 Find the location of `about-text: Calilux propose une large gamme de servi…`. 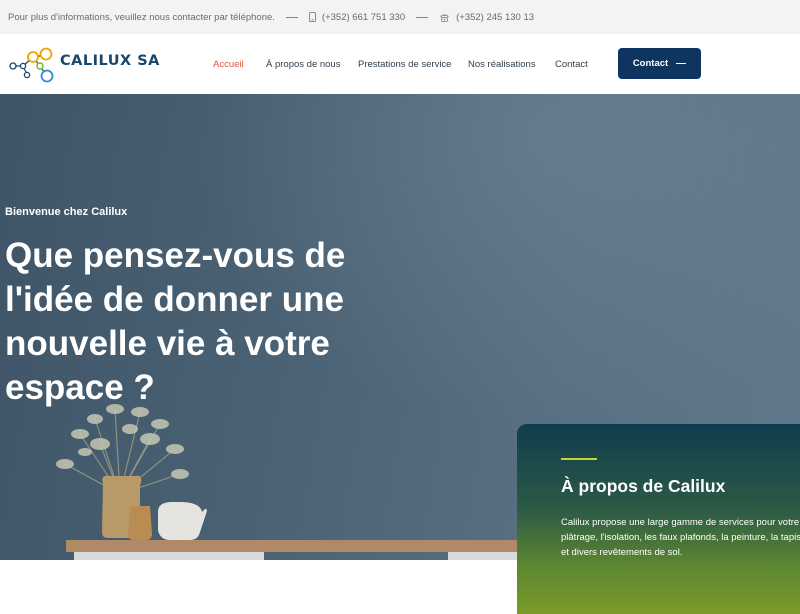

about-text: Calilux propose une large gamme de servi… is located at coordinates (680, 537).